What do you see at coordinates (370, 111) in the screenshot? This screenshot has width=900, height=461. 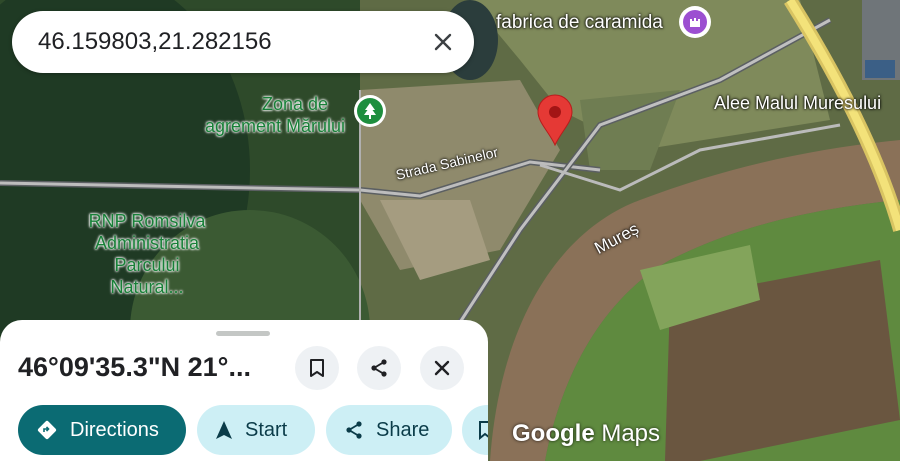 I see `park-tree-icon` at bounding box center [370, 111].